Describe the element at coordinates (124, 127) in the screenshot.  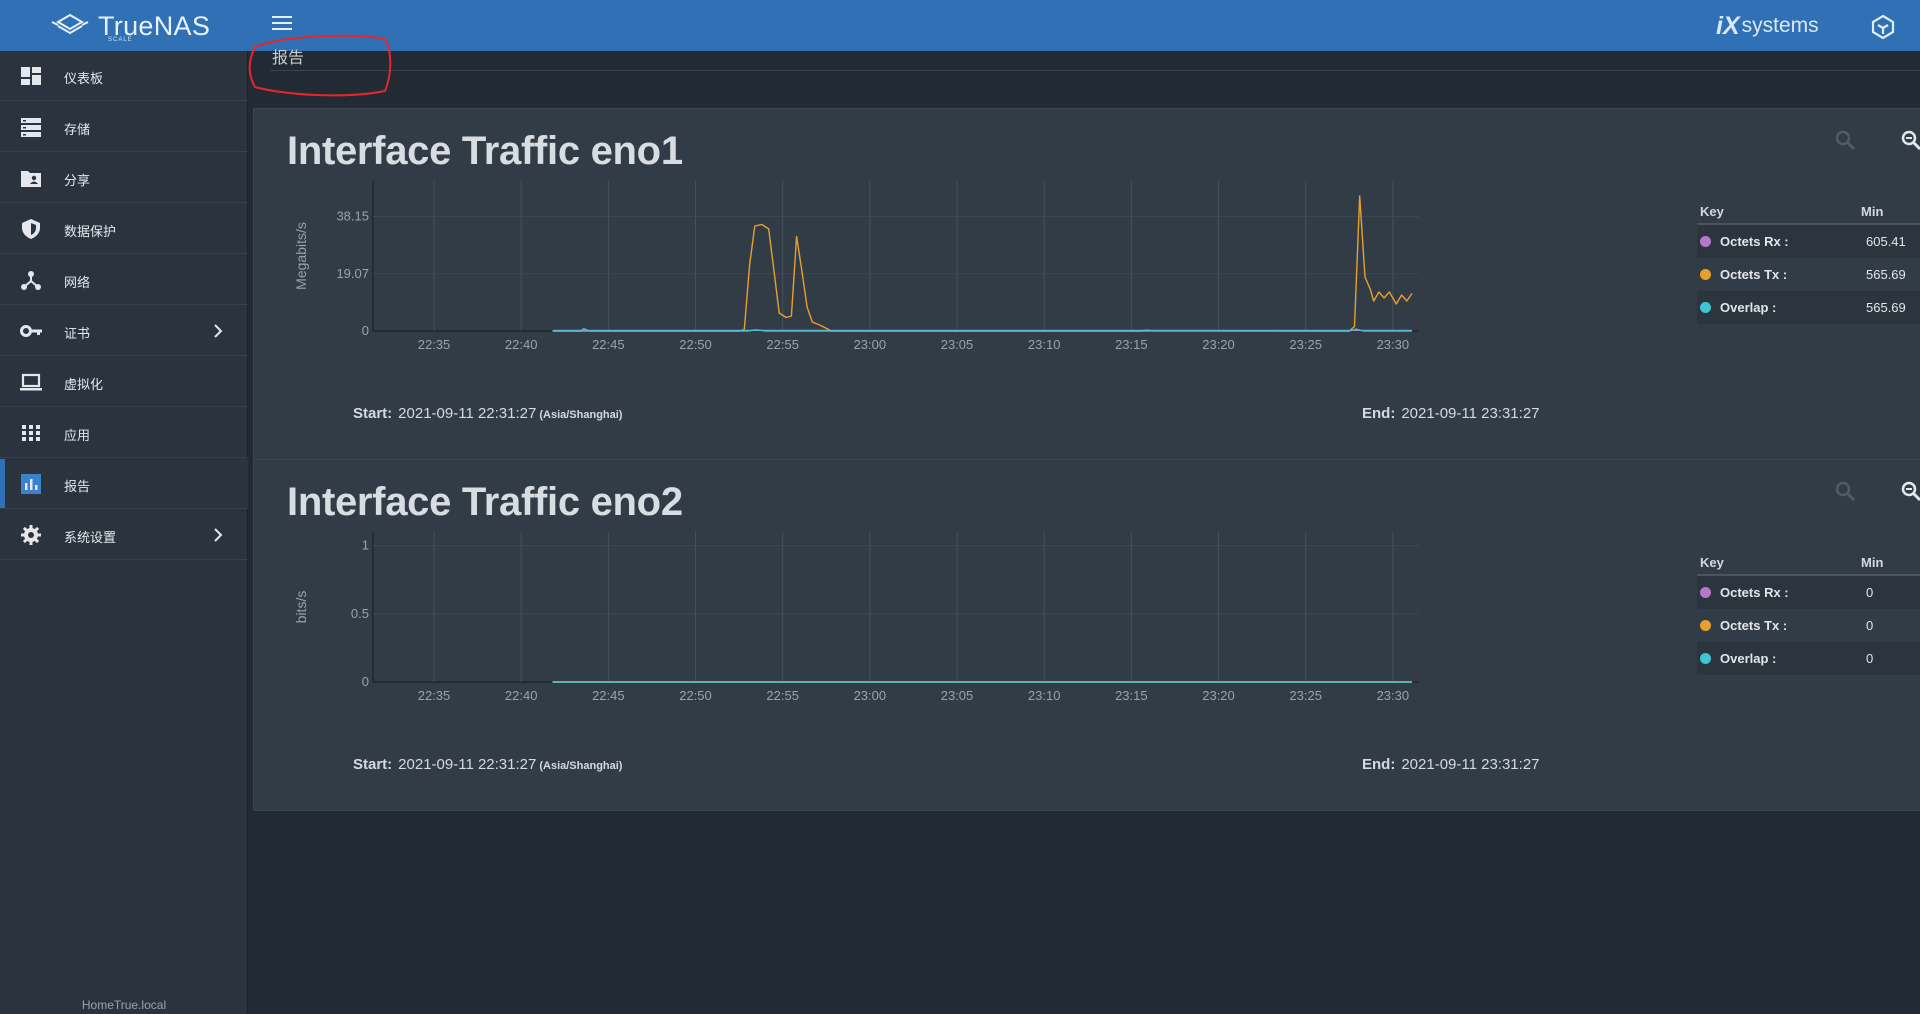
I see `sidebar-item-storage: 存储` at that location.